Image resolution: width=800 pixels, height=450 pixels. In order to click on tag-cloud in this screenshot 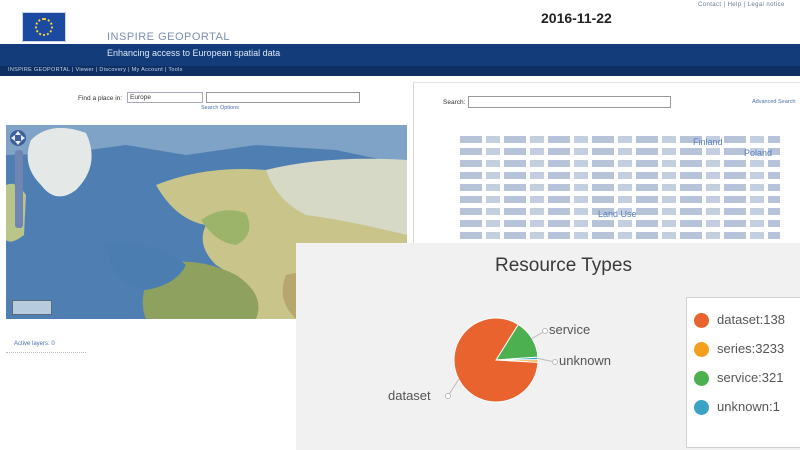, I will do `click(620, 191)`.